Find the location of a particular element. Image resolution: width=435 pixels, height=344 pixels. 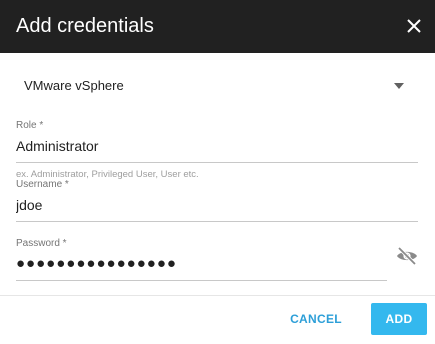

provider-select-value: VMware vSphere is located at coordinates (74, 85).